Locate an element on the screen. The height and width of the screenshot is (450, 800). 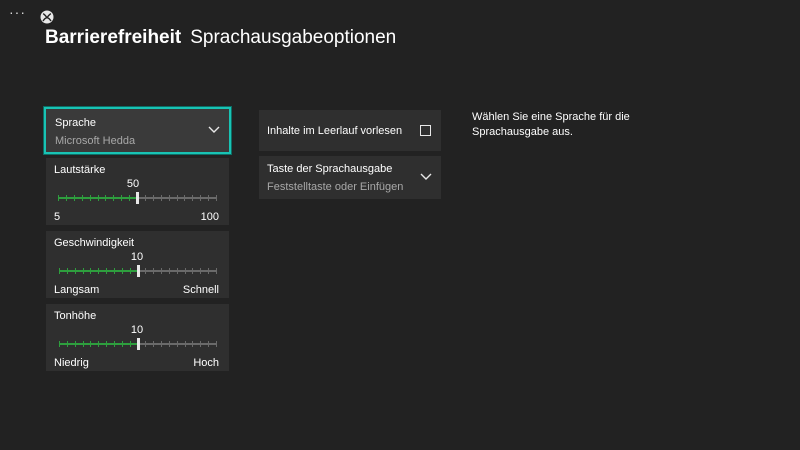
volume-slider is located at coordinates (137, 198).